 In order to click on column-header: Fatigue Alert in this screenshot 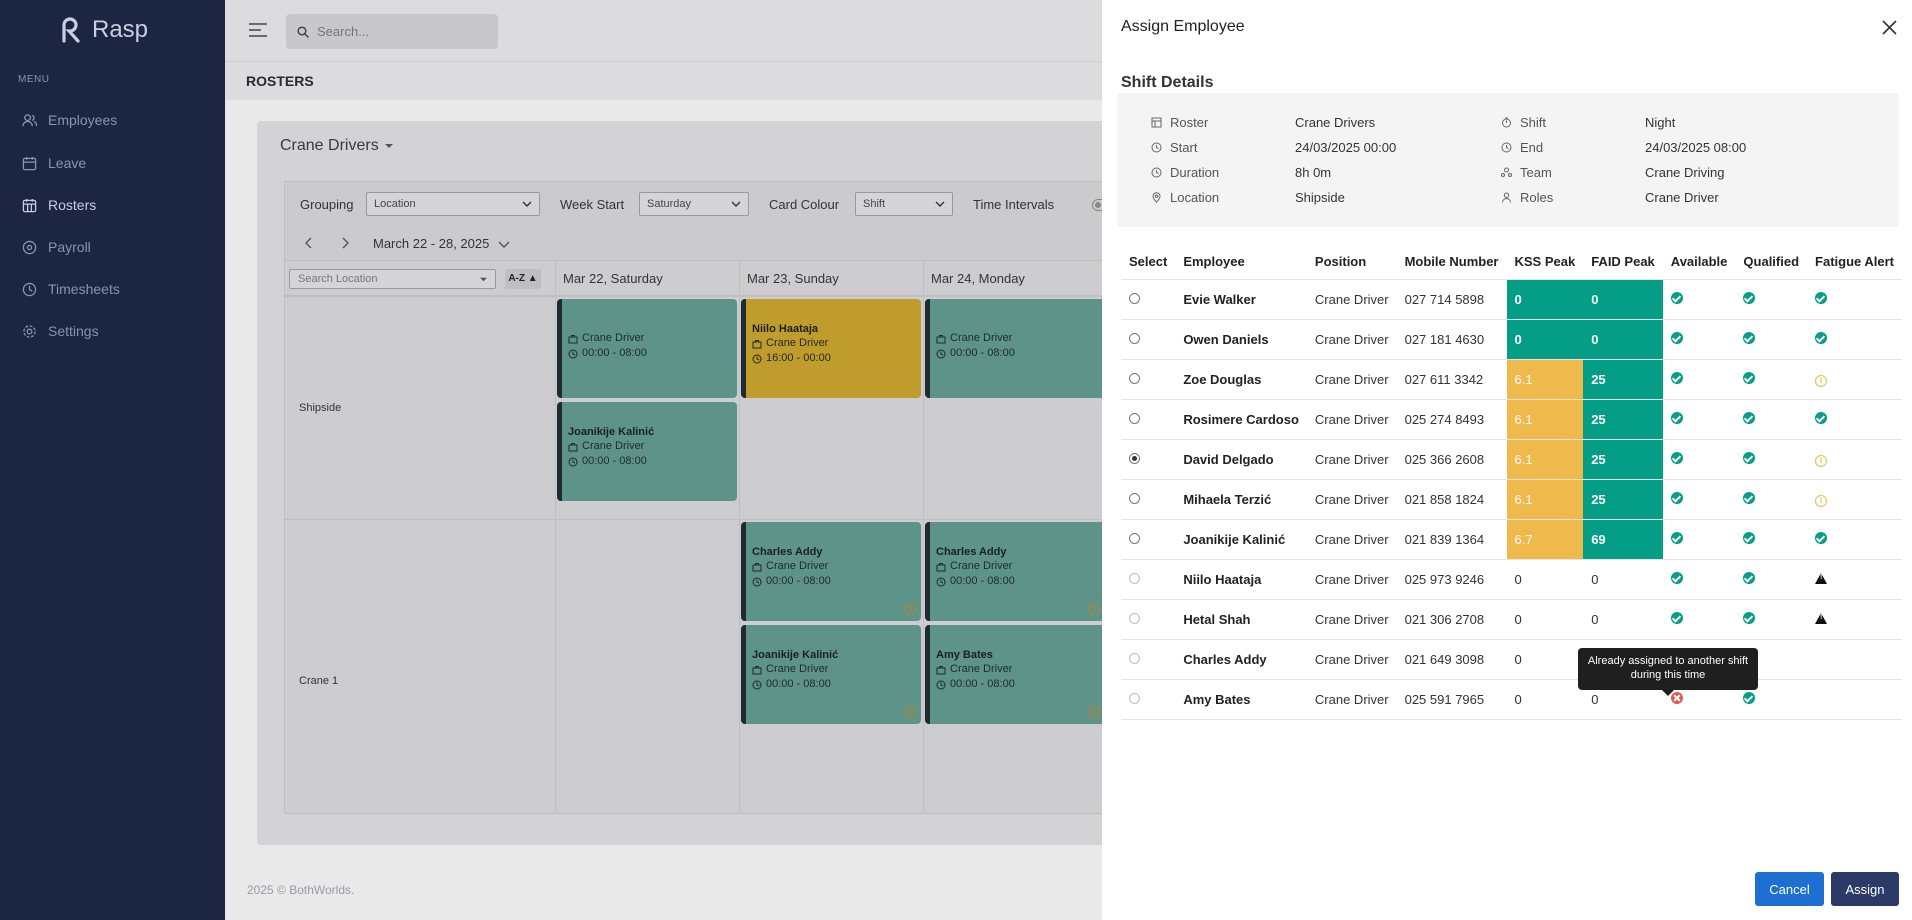, I will do `click(1855, 262)`.